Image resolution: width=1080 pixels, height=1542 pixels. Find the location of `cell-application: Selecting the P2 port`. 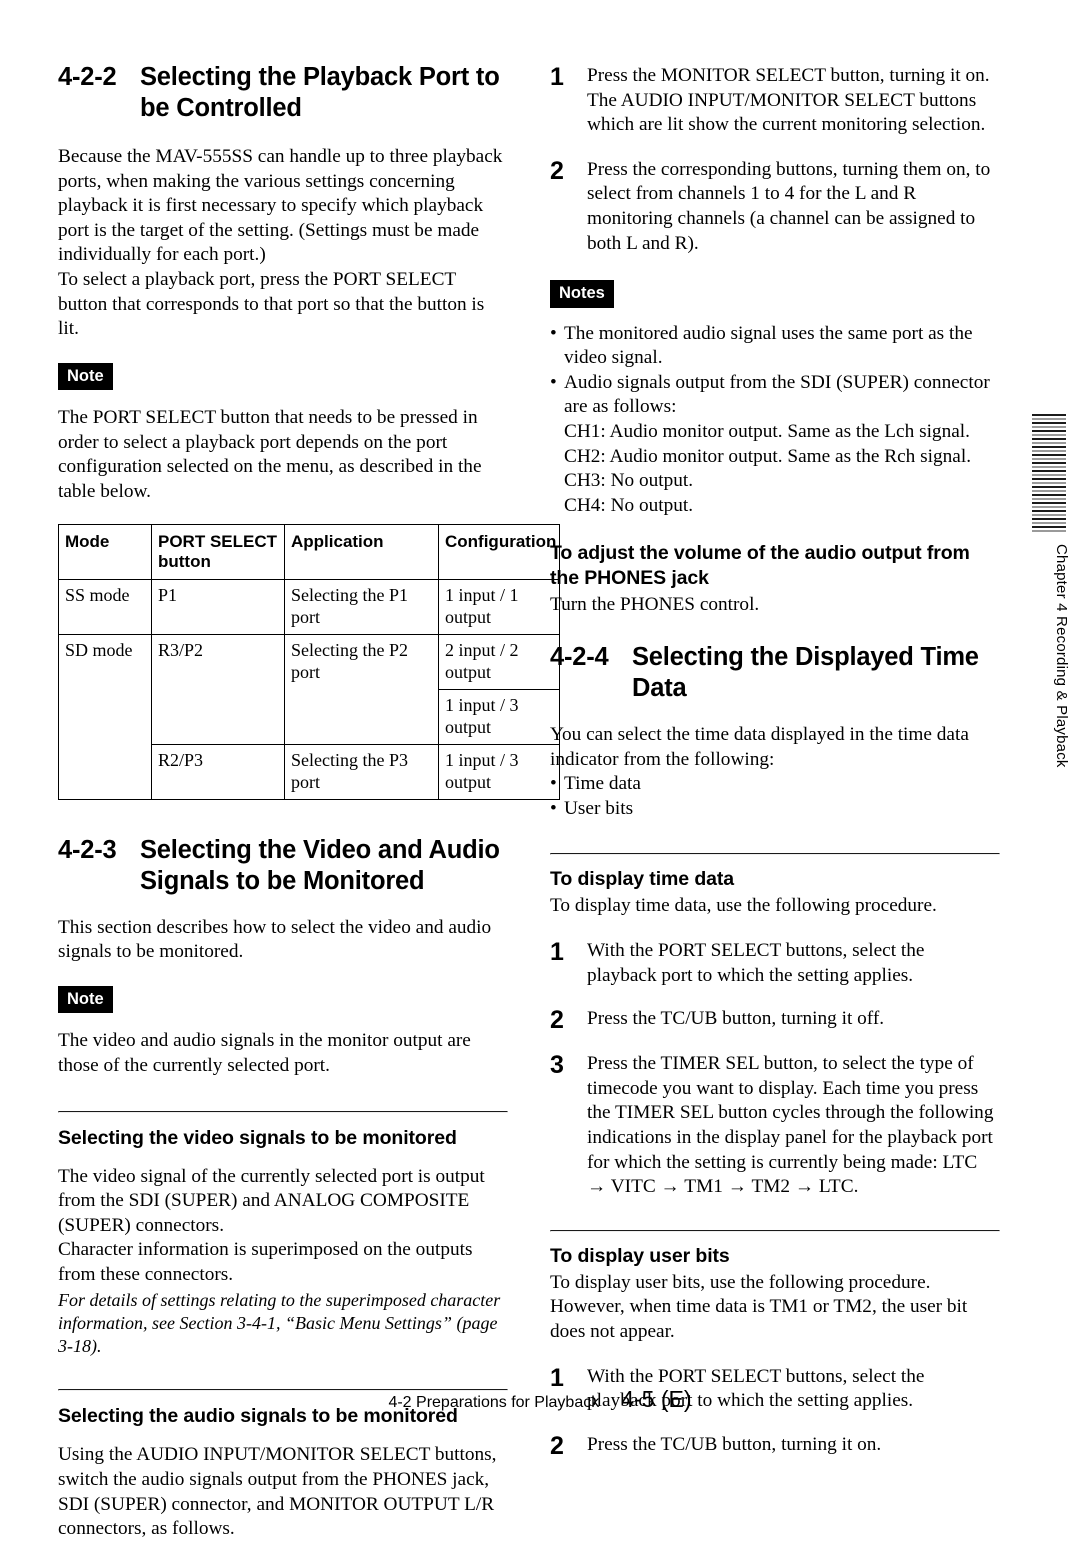

cell-application: Selecting the P2 port is located at coordinates (361, 689).